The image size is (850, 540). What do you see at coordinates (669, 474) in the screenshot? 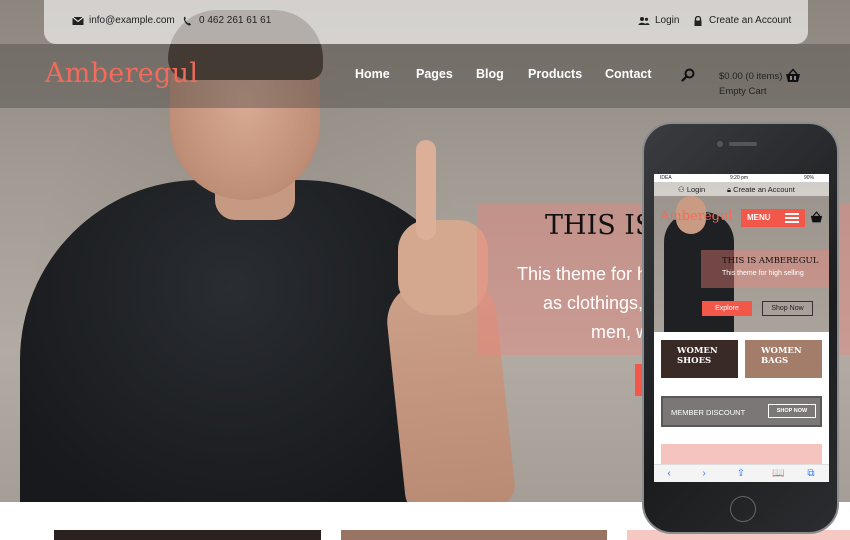
I see `back-arrow-icon: ‹` at bounding box center [669, 474].